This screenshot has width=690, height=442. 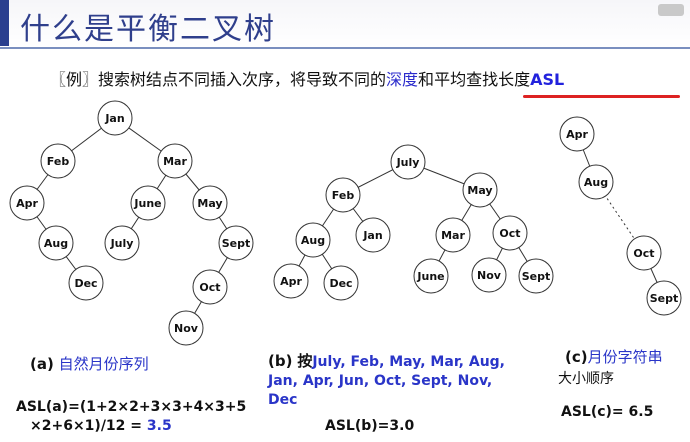 What do you see at coordinates (236, 243) in the screenshot?
I see `tree-a-label: Sept` at bounding box center [236, 243].